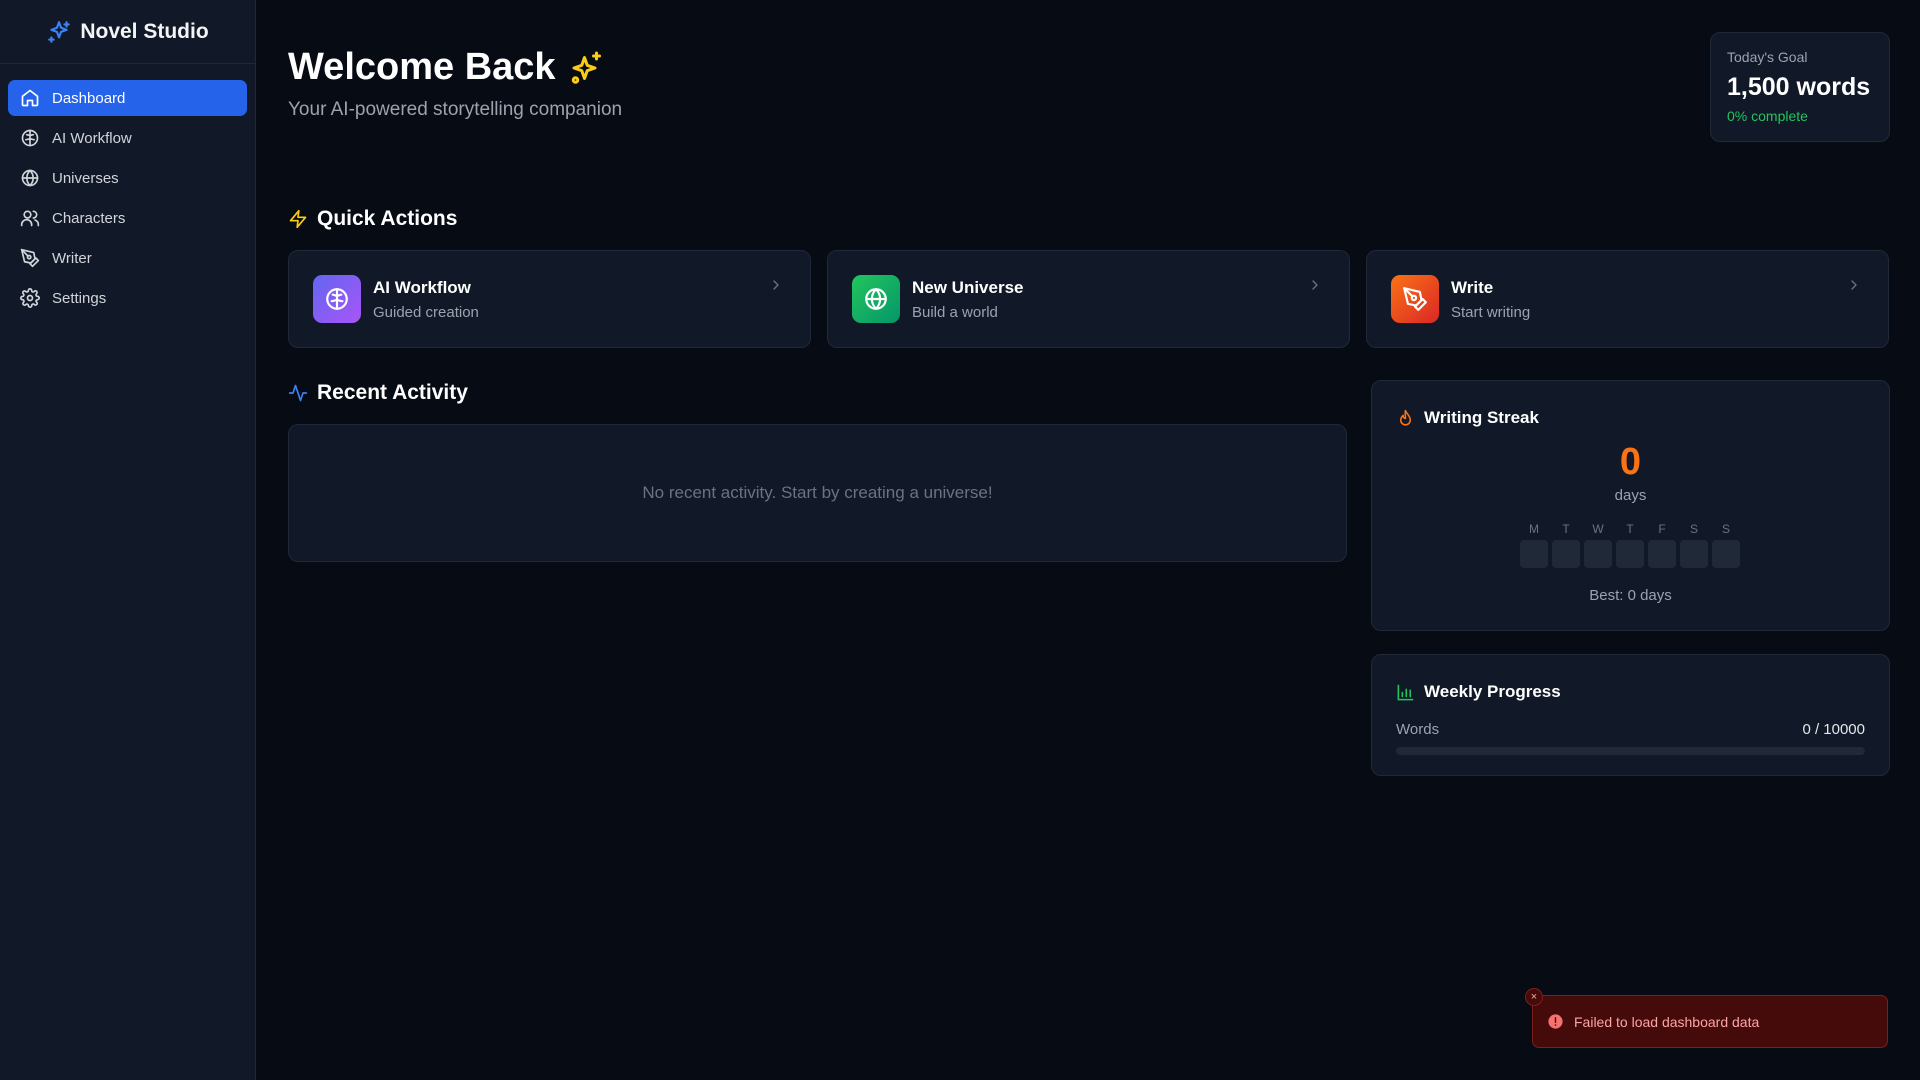 The height and width of the screenshot is (1080, 1920). Describe the element at coordinates (1405, 417) in the screenshot. I see `flame-icon` at that location.